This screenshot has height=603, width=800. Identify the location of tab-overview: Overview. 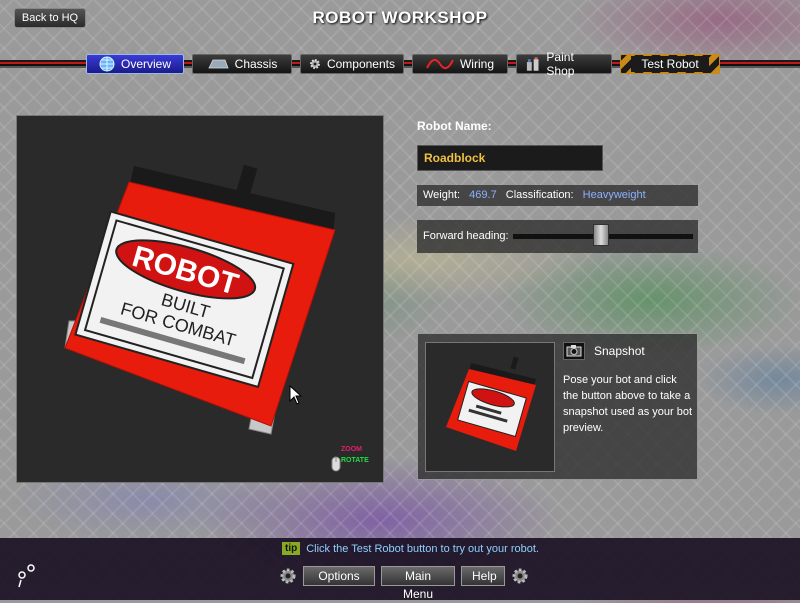
(135, 64).